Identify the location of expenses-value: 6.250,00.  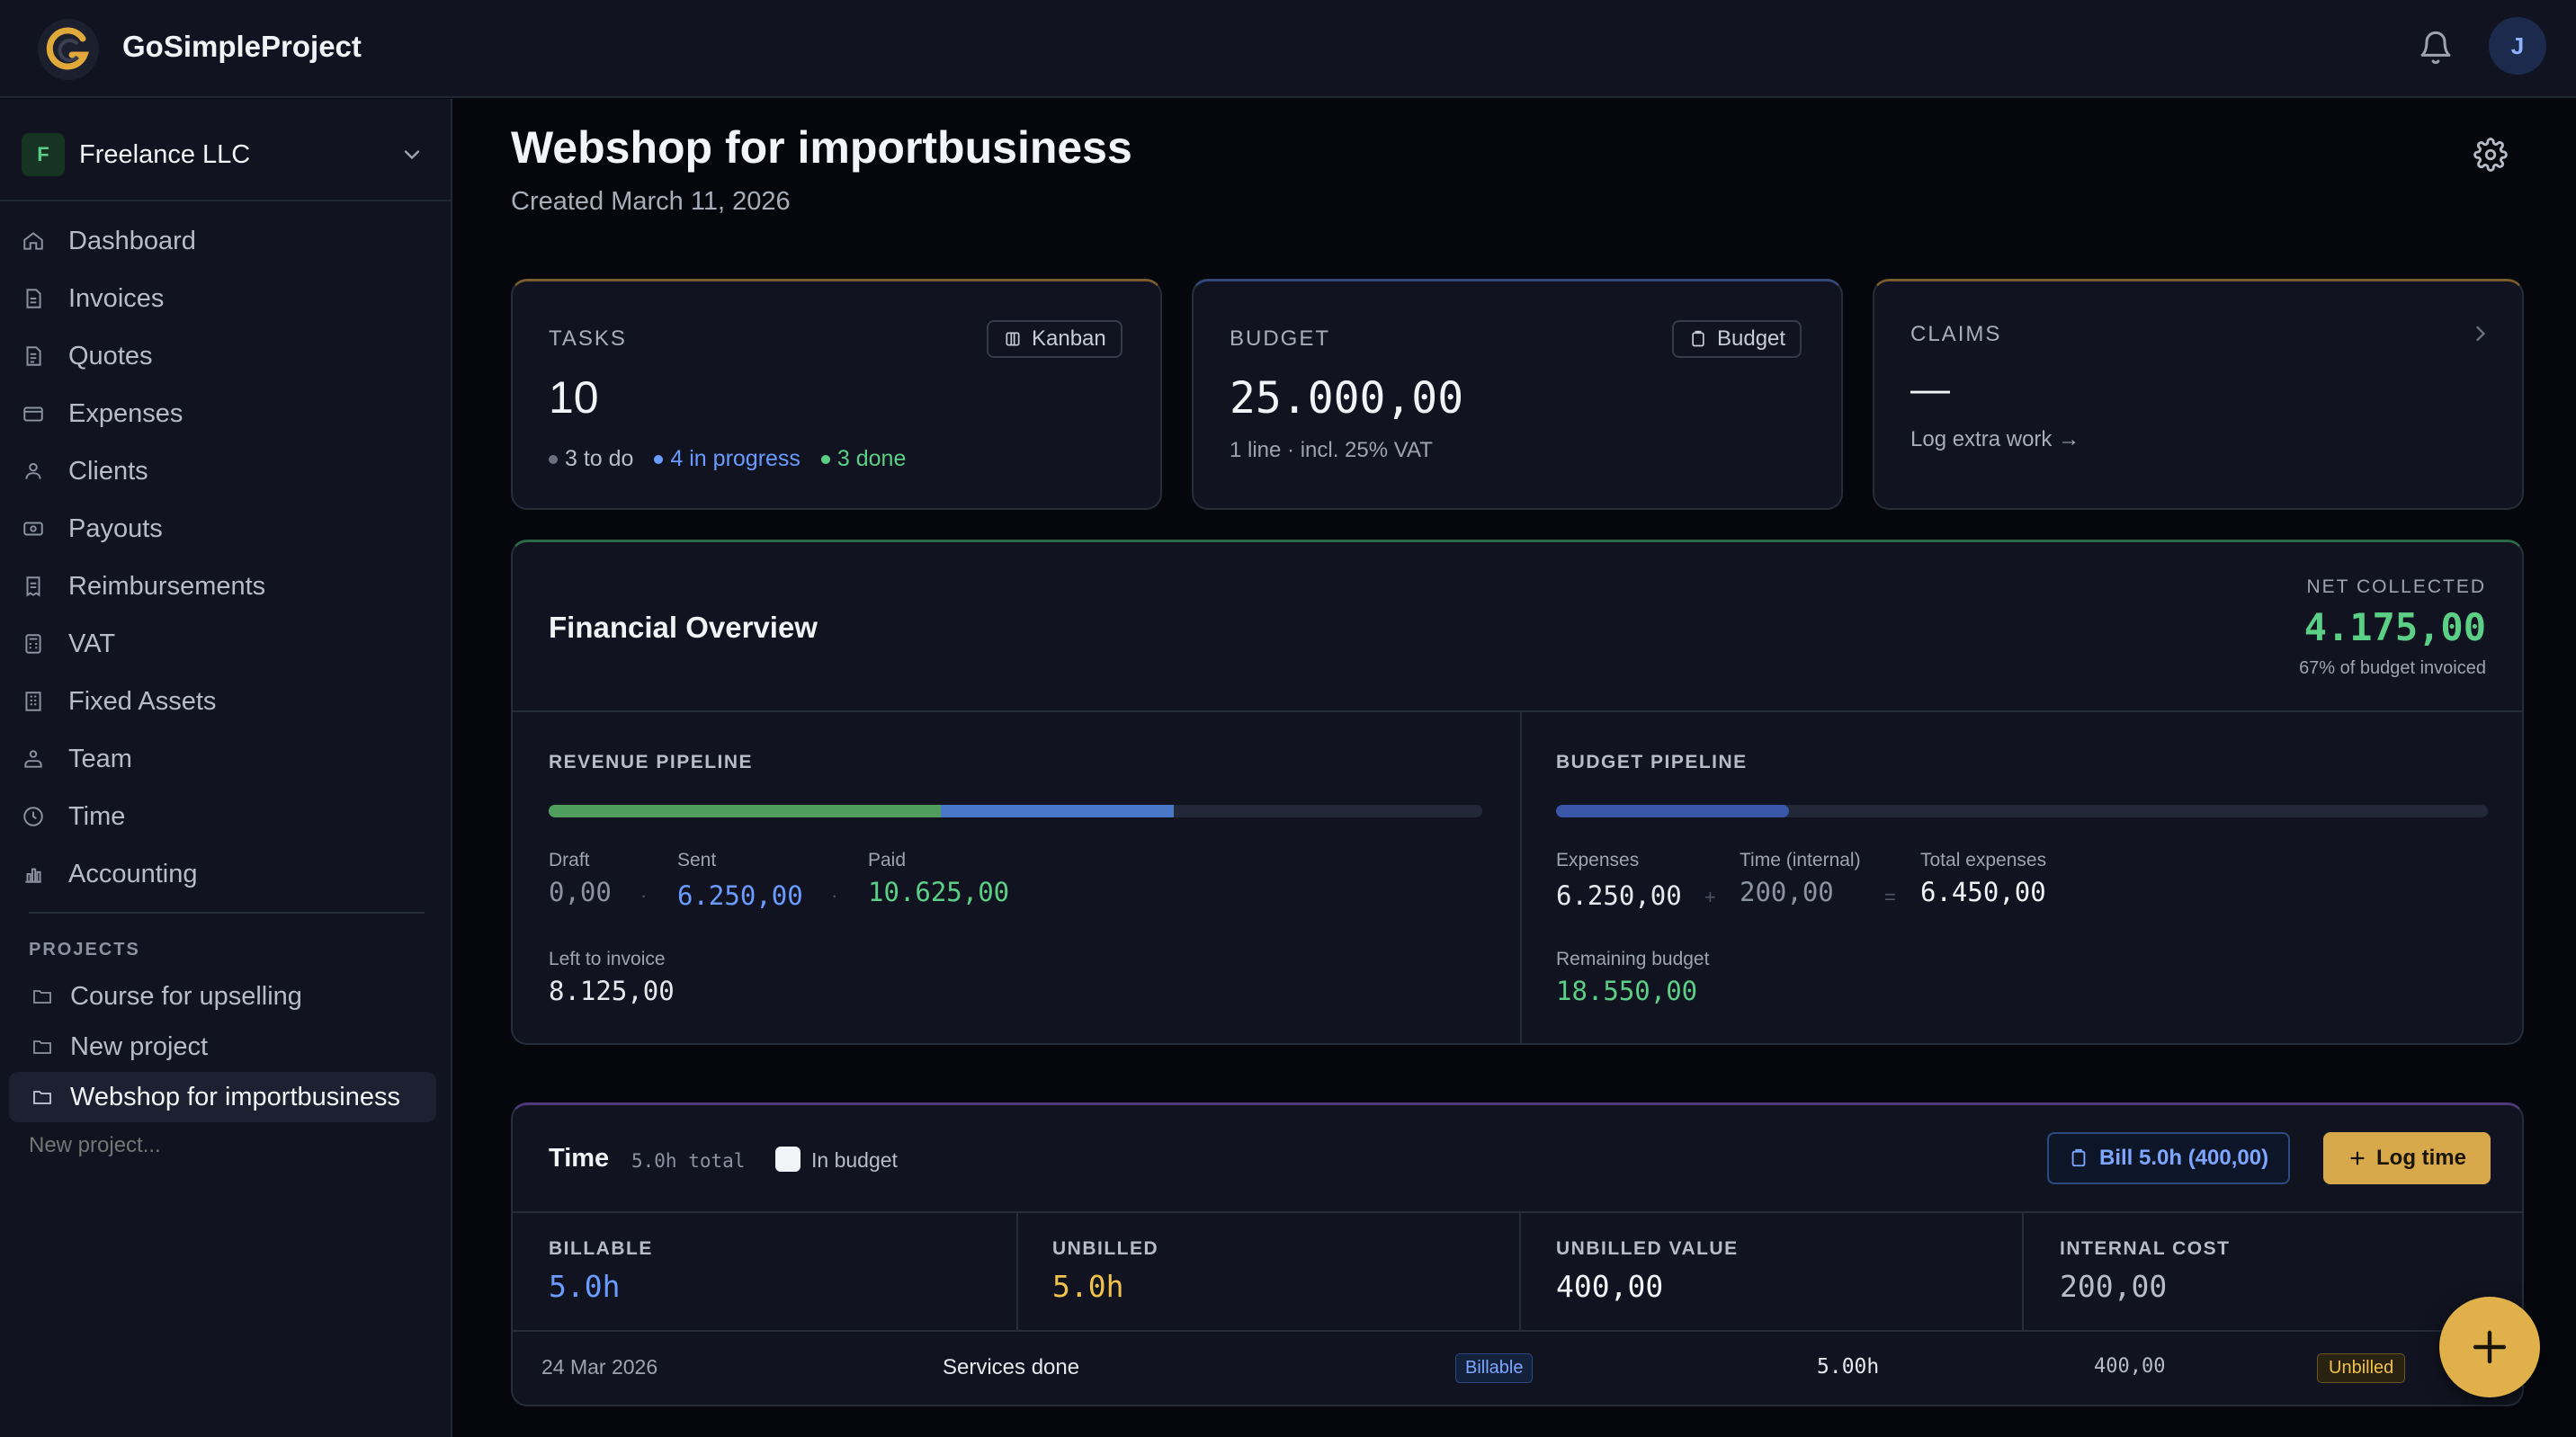
(1619, 895).